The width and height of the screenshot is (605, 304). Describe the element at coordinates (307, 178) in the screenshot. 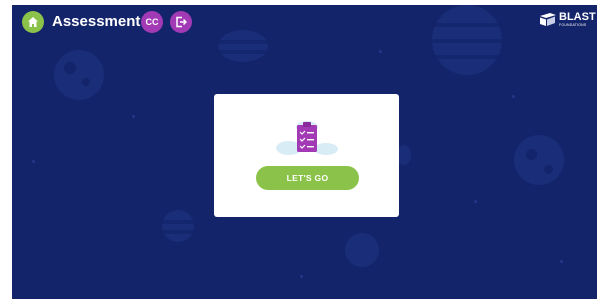

I see `lets-go-button: LET'S GO` at that location.